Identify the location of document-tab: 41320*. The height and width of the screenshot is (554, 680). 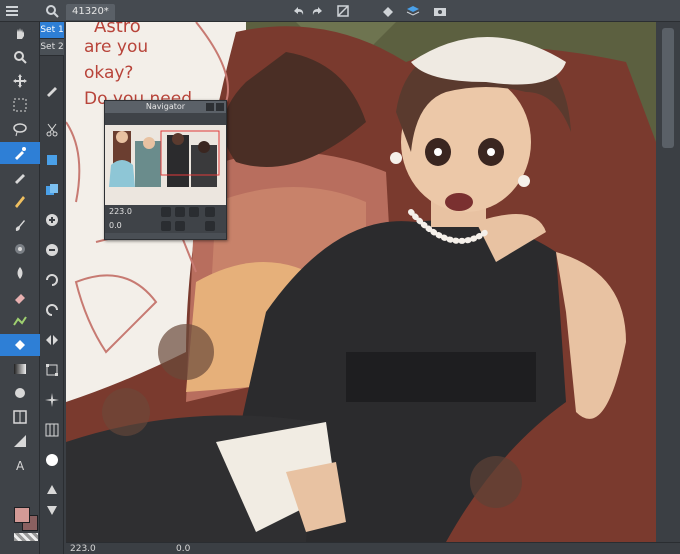
(90, 12).